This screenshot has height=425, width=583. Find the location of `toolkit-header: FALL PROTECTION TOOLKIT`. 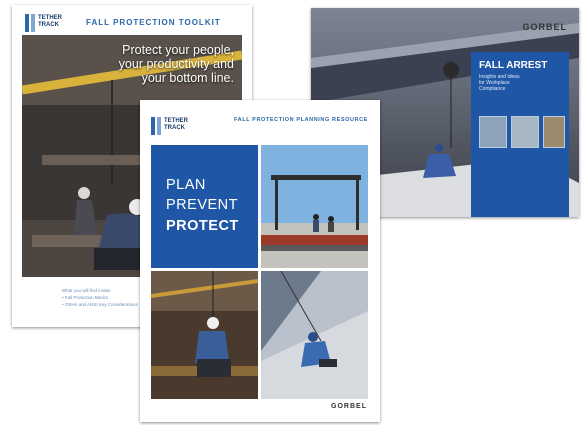

toolkit-header: FALL PROTECTION TOOLKIT is located at coordinates (153, 22).